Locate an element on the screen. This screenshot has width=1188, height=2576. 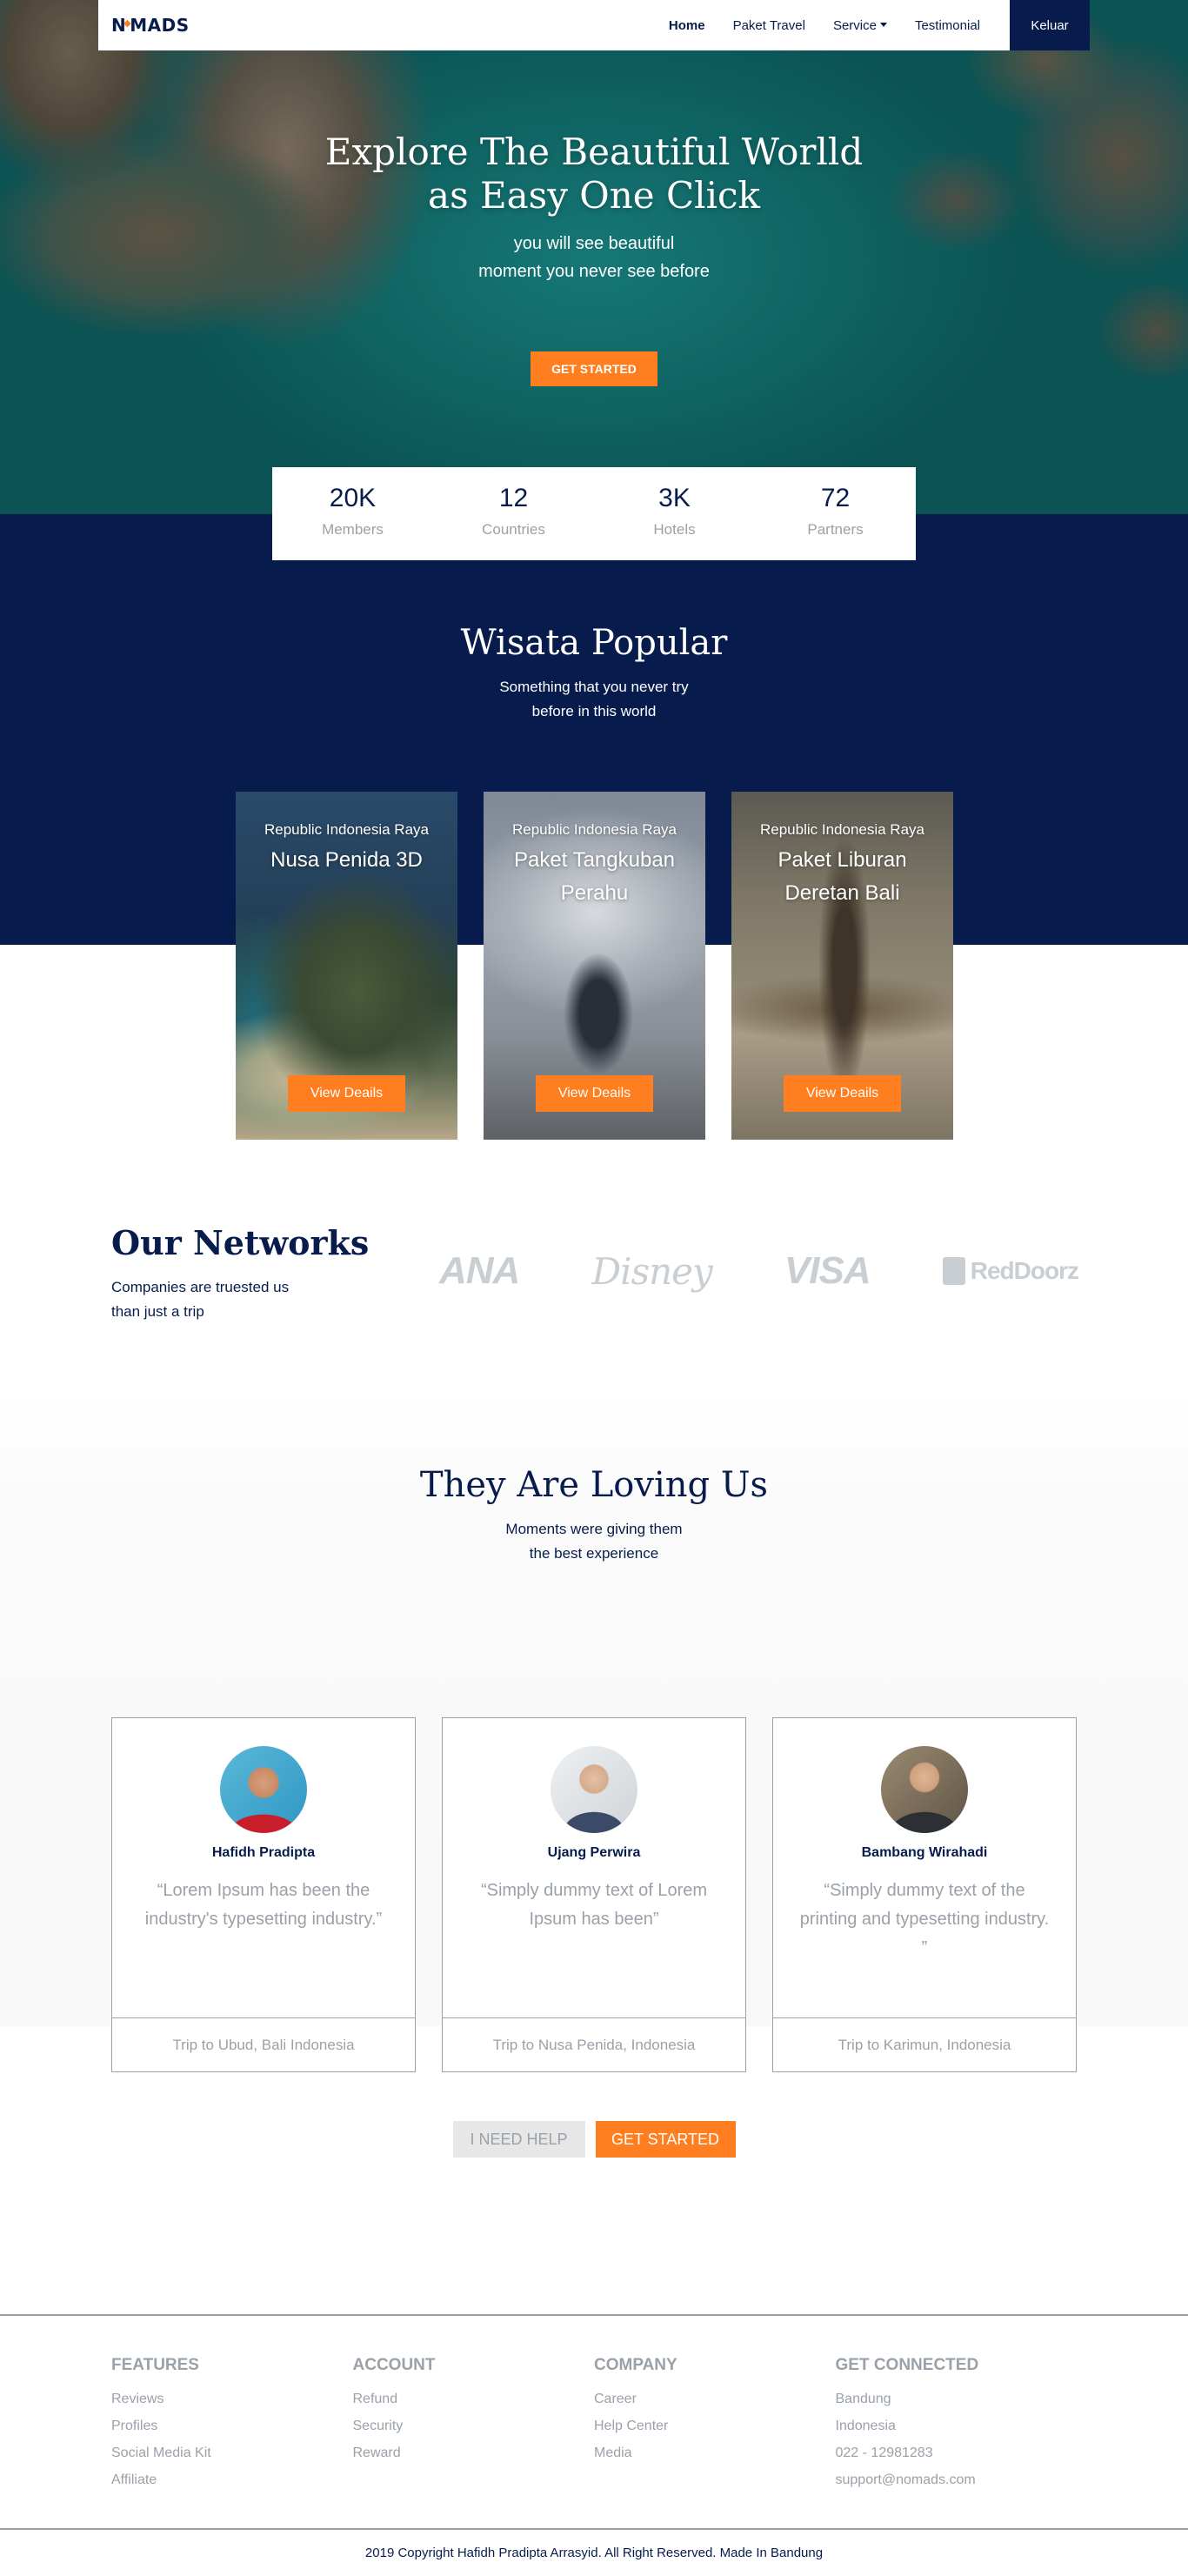
nav-link-service: Service is located at coordinates (860, 25).